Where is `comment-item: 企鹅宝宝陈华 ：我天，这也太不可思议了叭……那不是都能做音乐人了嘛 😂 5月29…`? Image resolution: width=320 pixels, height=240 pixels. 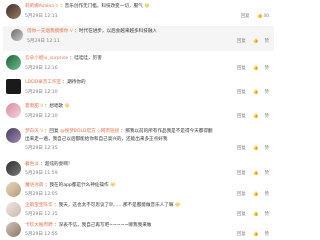 comment-item: 企鹅宝宝陈华 ：我天，这也太不可思议了叭……那不是都能做音乐人了嘛 😂 5月29… is located at coordinates (138, 211).